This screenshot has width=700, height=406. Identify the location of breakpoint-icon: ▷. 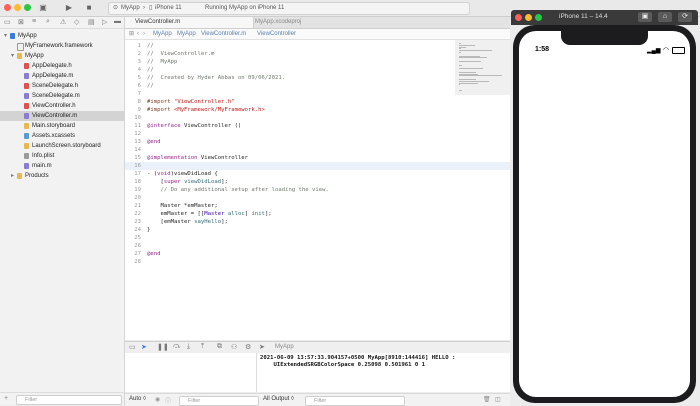
(104, 22).